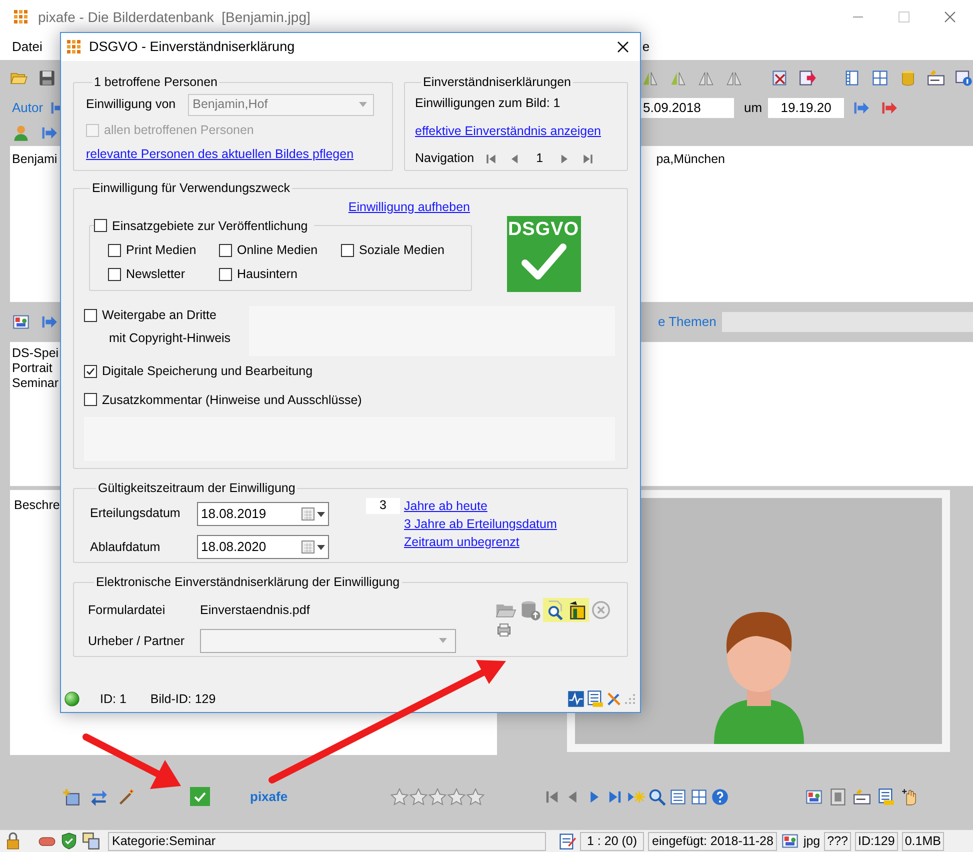 The width and height of the screenshot is (973, 852). Describe the element at coordinates (480, 524) in the screenshot. I see `link: 3 Jahre ab Erteilungsdatum` at that location.